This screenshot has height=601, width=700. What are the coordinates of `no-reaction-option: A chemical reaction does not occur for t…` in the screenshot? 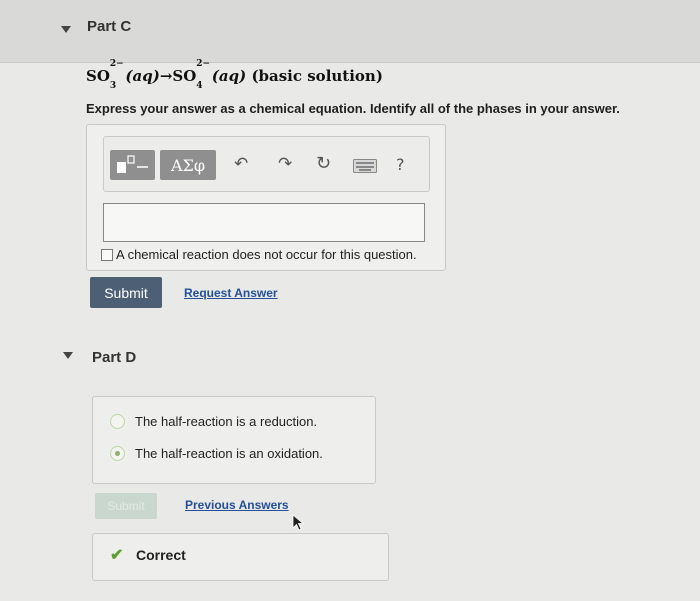 It's located at (259, 254).